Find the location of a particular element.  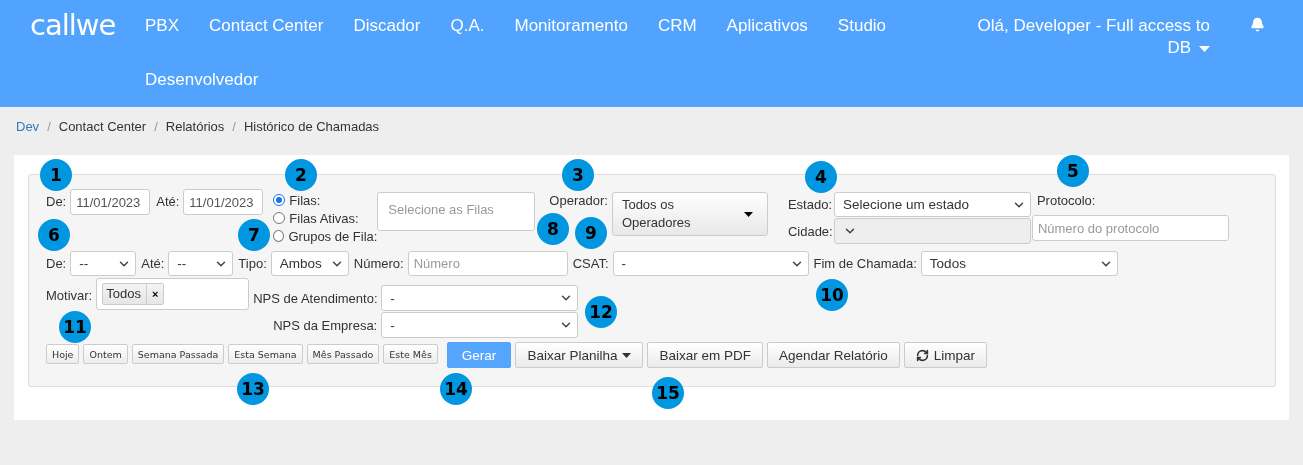

operator-dropdown-button: Todos os Operadores is located at coordinates (689, 214).